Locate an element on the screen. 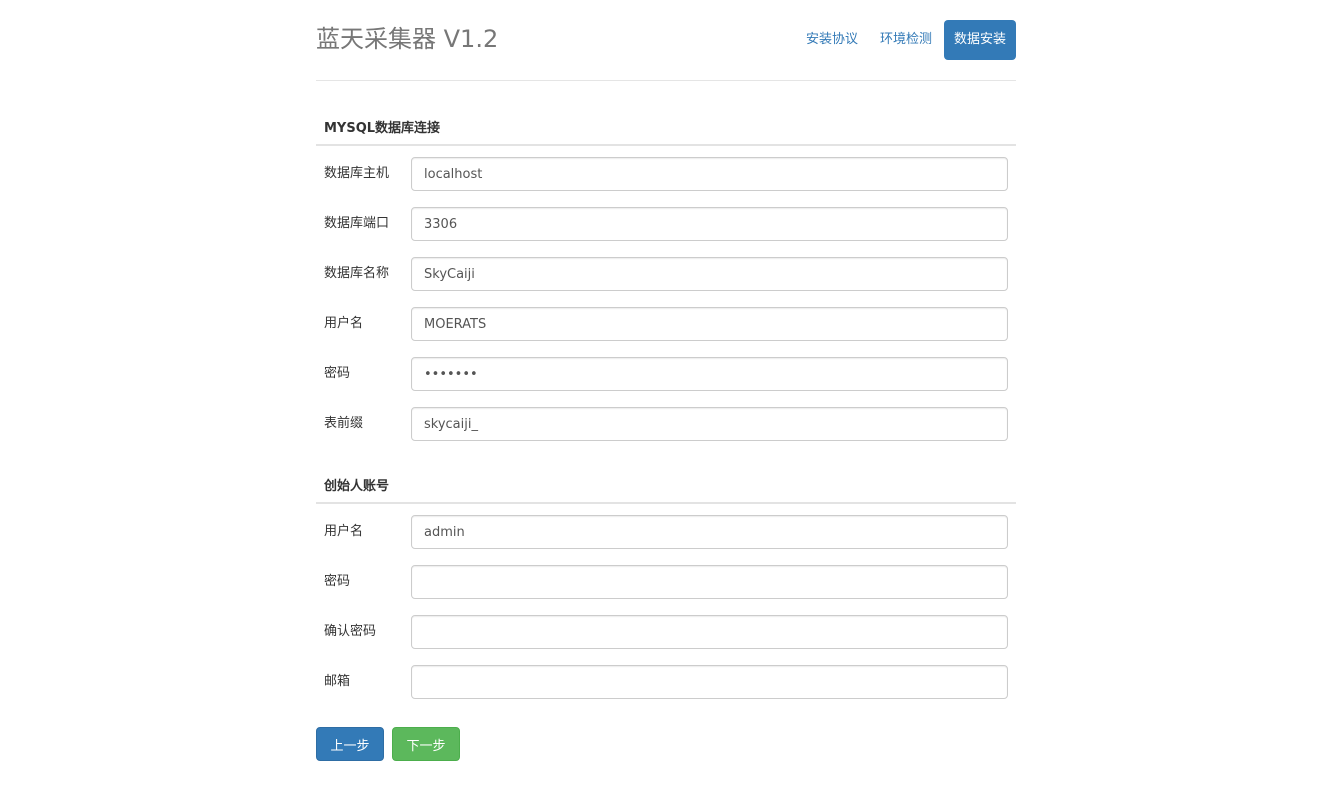 This screenshot has height=801, width=1331. db-user-row: 用户名 is located at coordinates (666, 324).